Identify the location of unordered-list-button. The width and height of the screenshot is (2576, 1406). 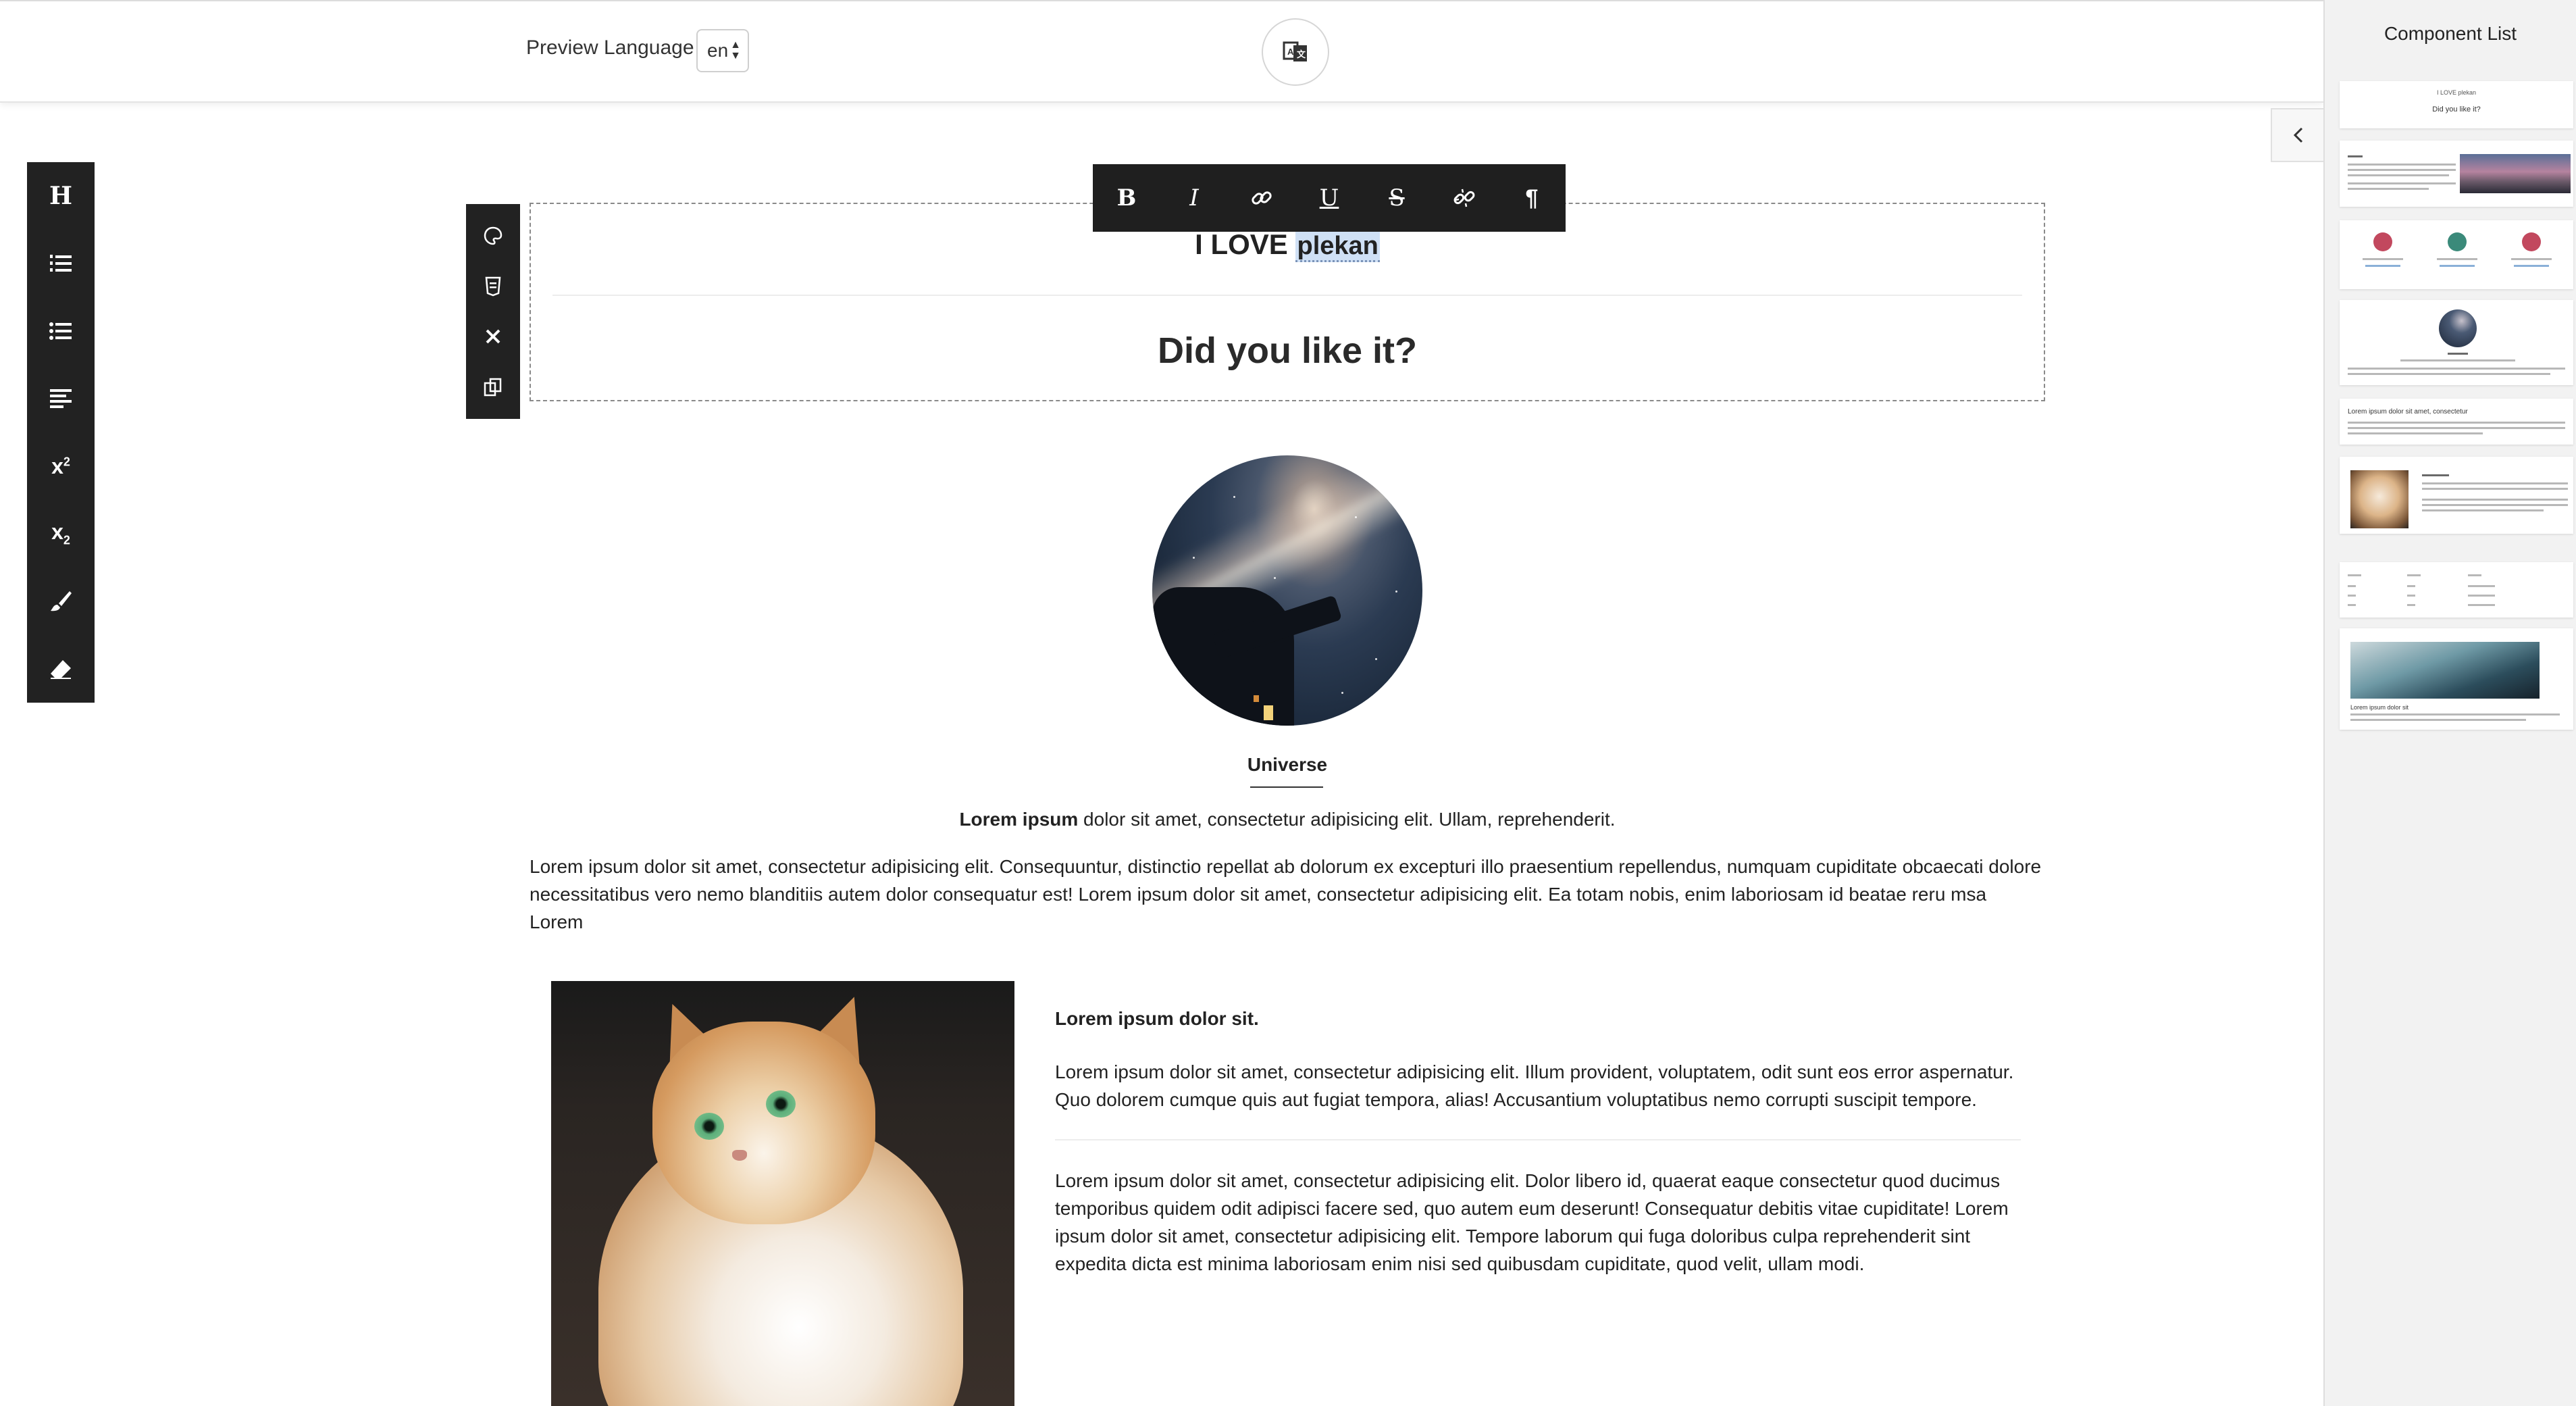
(61, 331).